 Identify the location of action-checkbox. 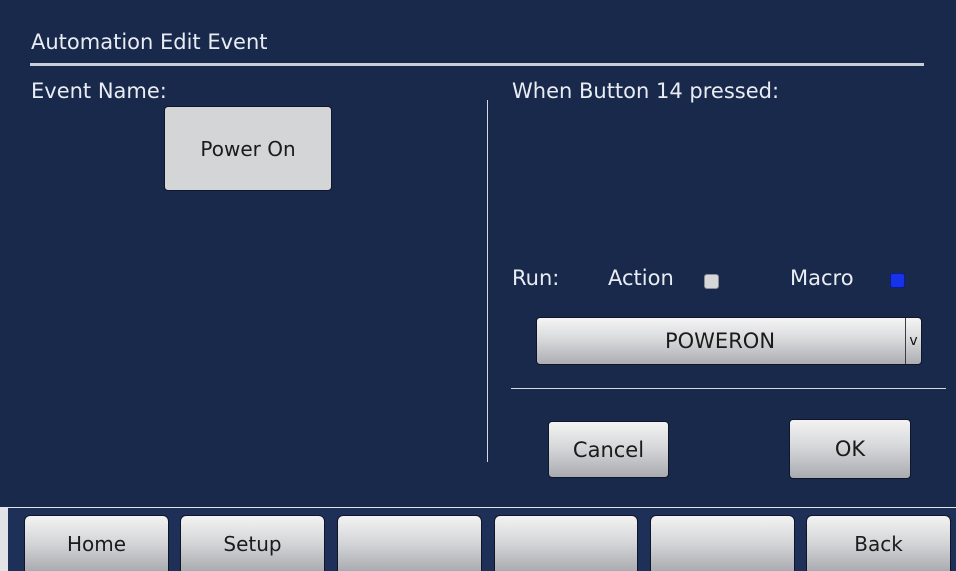
(711, 281).